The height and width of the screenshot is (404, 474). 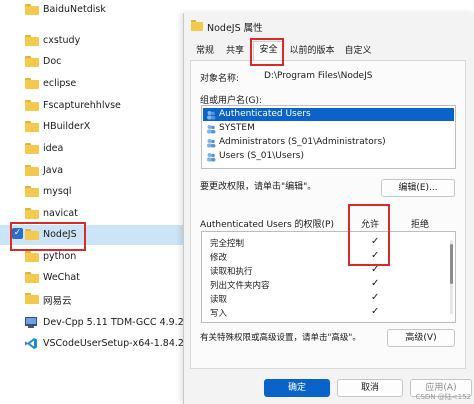 What do you see at coordinates (92, 235) in the screenshot?
I see `list-item-selected: ✓ NodeJS` at bounding box center [92, 235].